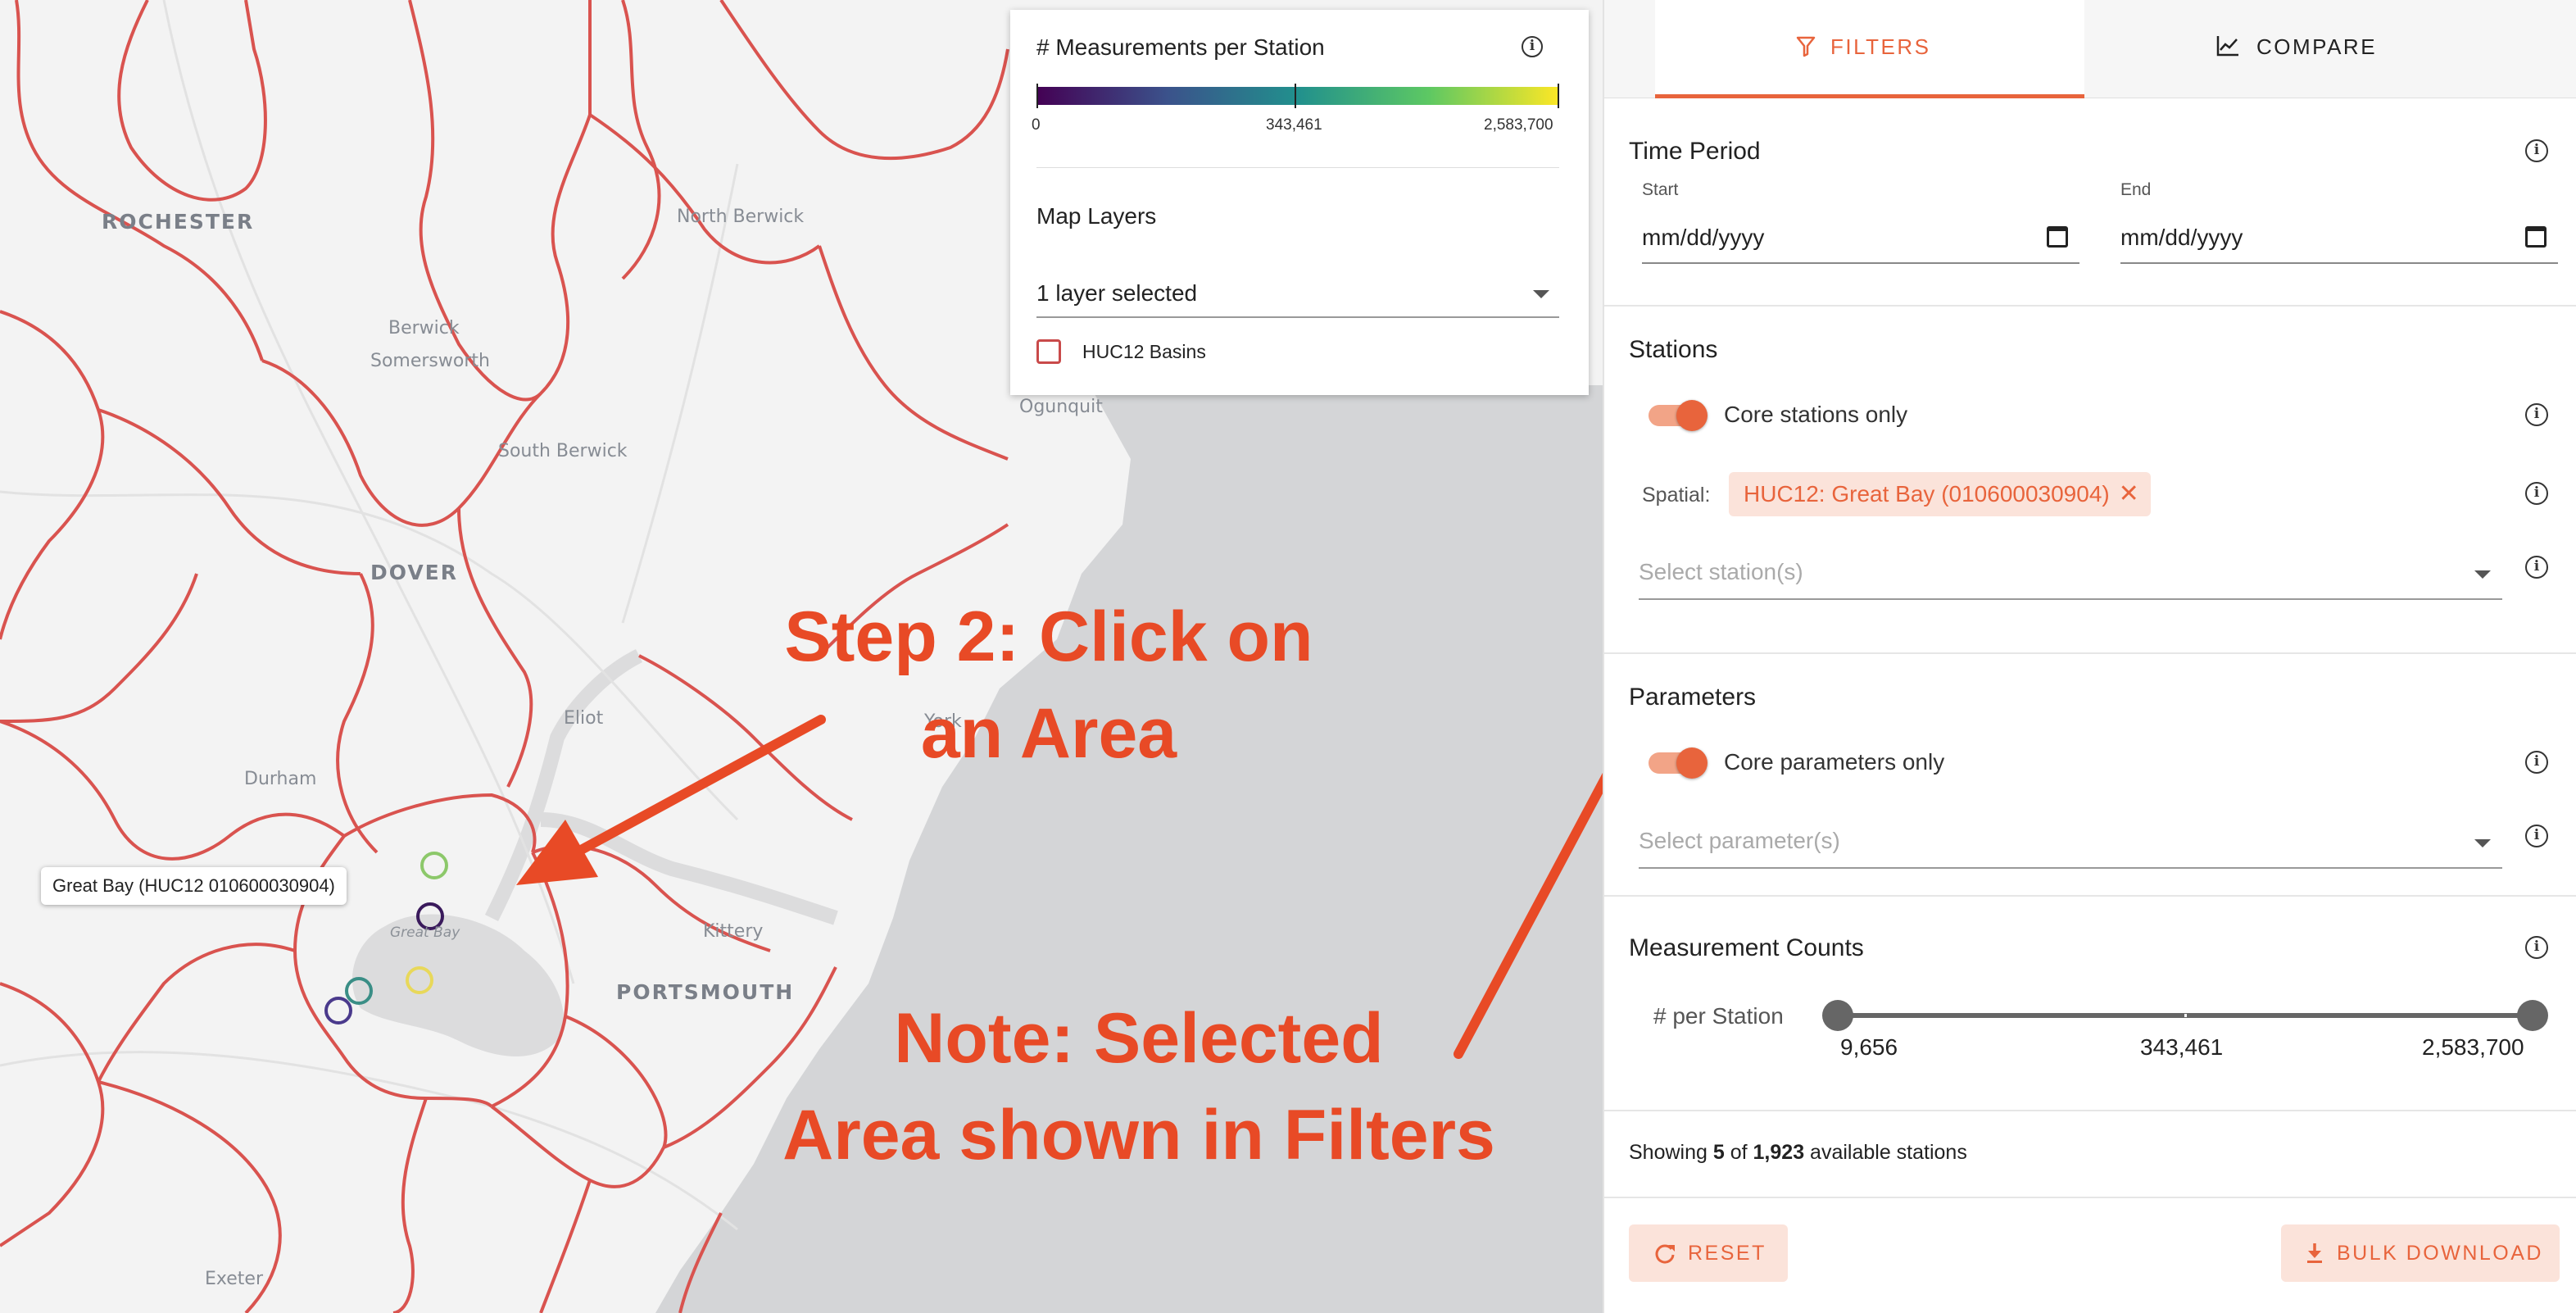 The height and width of the screenshot is (1313, 2576). Describe the element at coordinates (1036, 125) in the screenshot. I see `colorbar-min-label: 0` at that location.